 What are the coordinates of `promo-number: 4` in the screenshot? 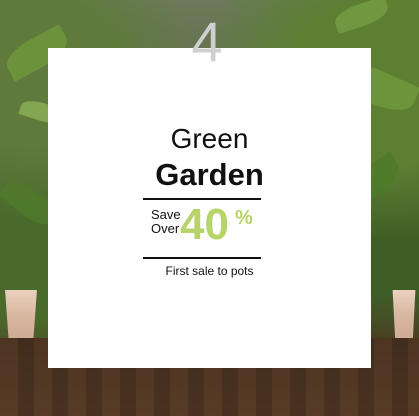 It's located at (207, 41).